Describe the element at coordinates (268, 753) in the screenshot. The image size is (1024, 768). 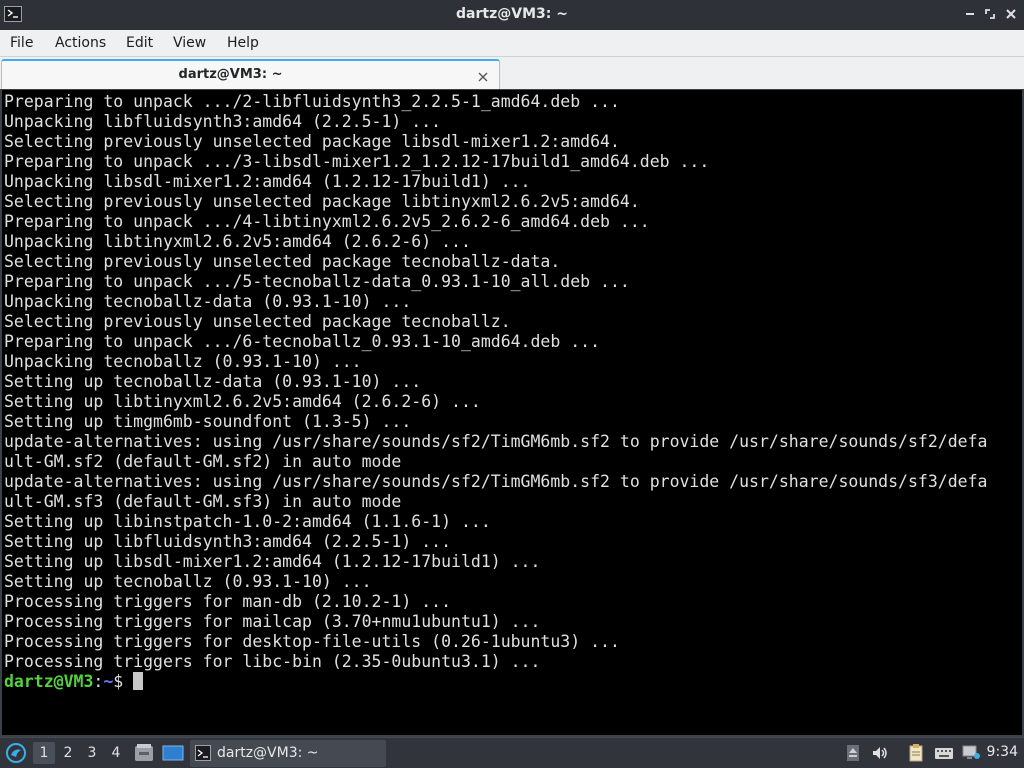
I see `task-label: dartz@VM3: ~` at that location.